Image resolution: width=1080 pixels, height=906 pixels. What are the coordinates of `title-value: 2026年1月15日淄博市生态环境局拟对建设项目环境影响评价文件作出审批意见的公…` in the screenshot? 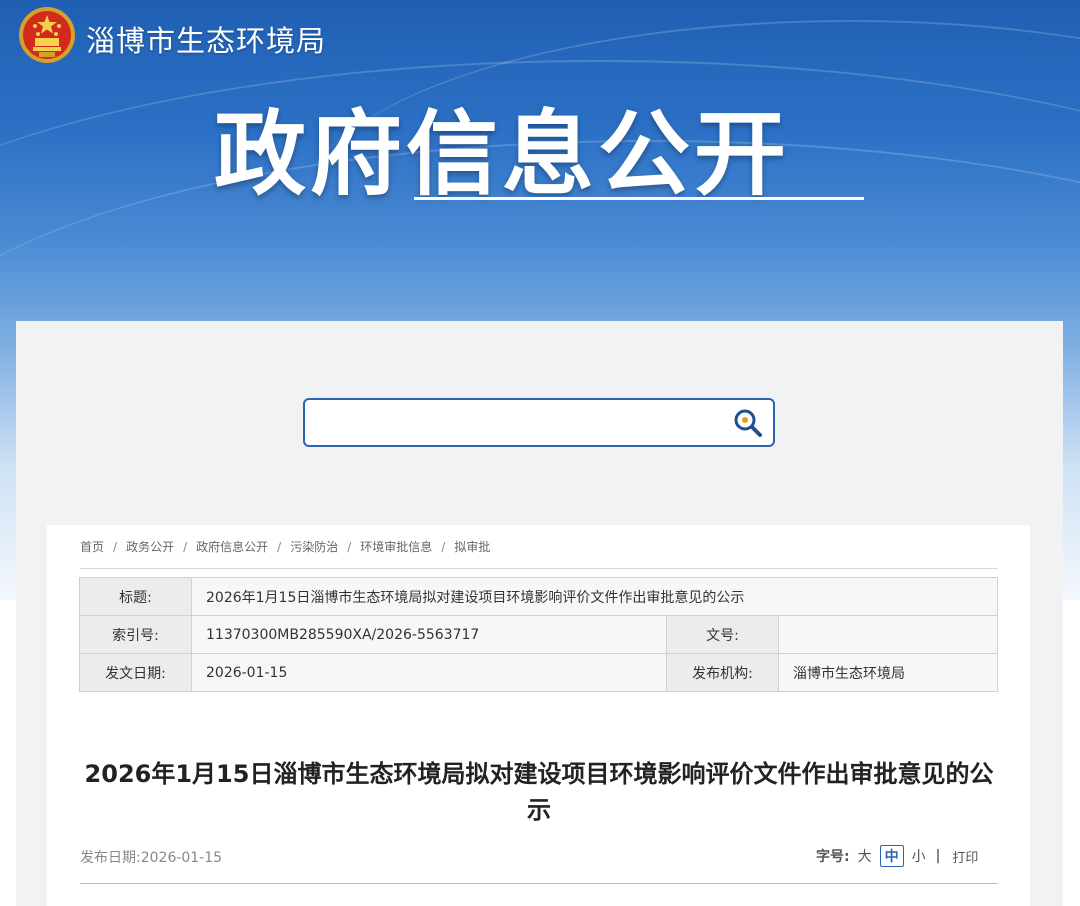 It's located at (594, 596).